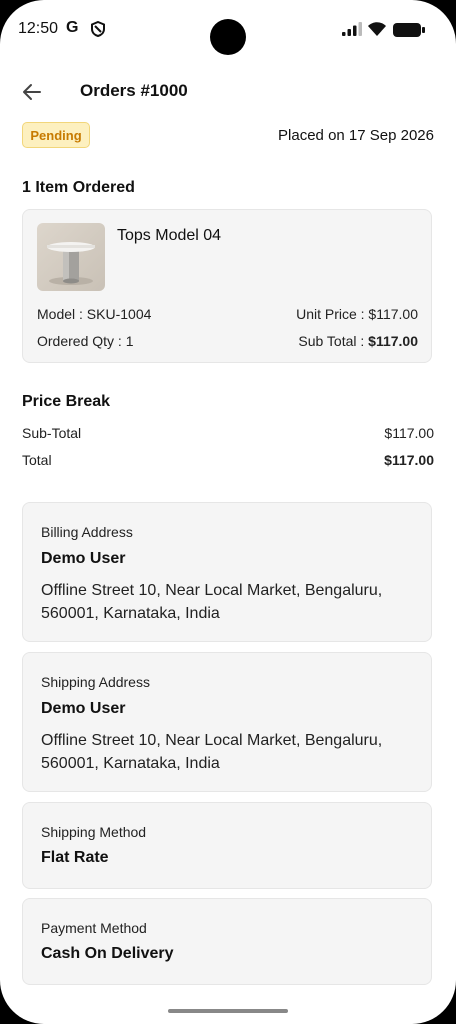 This screenshot has width=456, height=1024. I want to click on price-break-total-row: Total $117.00, so click(228, 460).